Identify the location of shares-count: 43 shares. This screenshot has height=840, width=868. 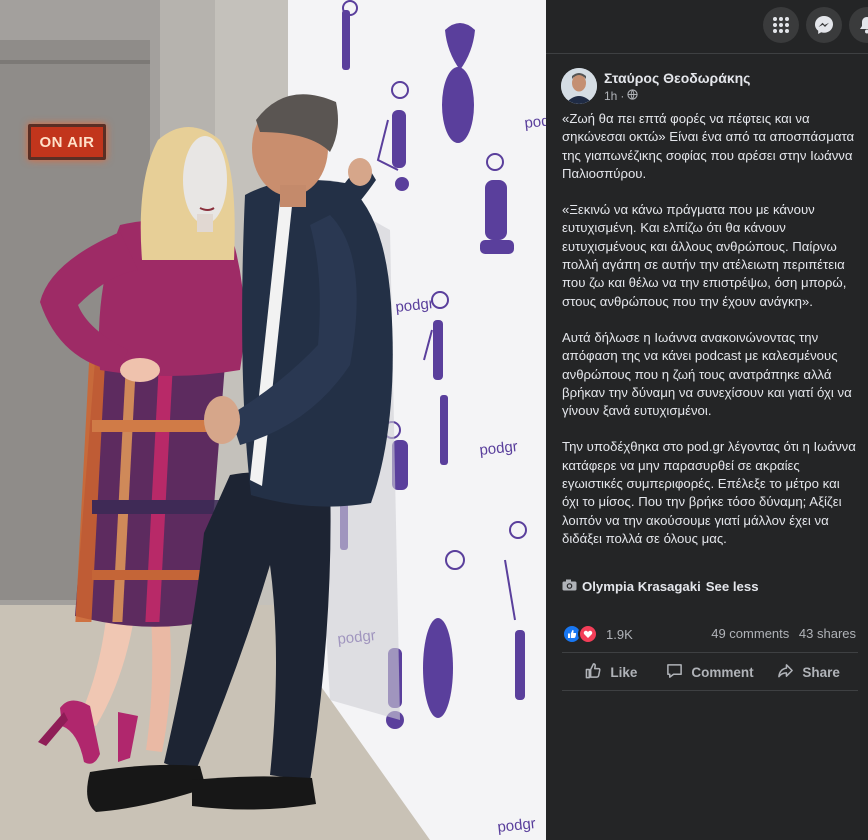
(827, 633).